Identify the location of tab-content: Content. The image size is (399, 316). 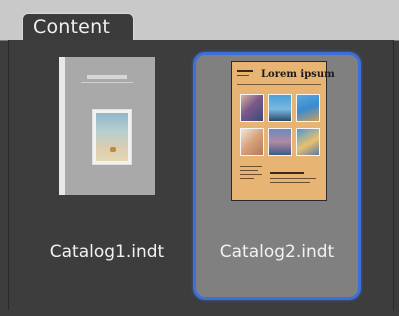
(78, 27).